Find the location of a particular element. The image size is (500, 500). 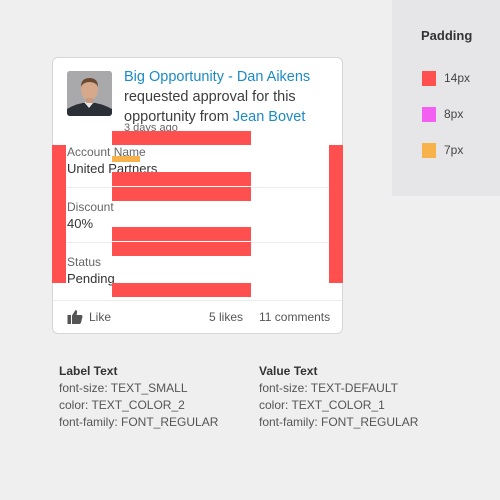

comments-count-link: 11 comments is located at coordinates (294, 317).